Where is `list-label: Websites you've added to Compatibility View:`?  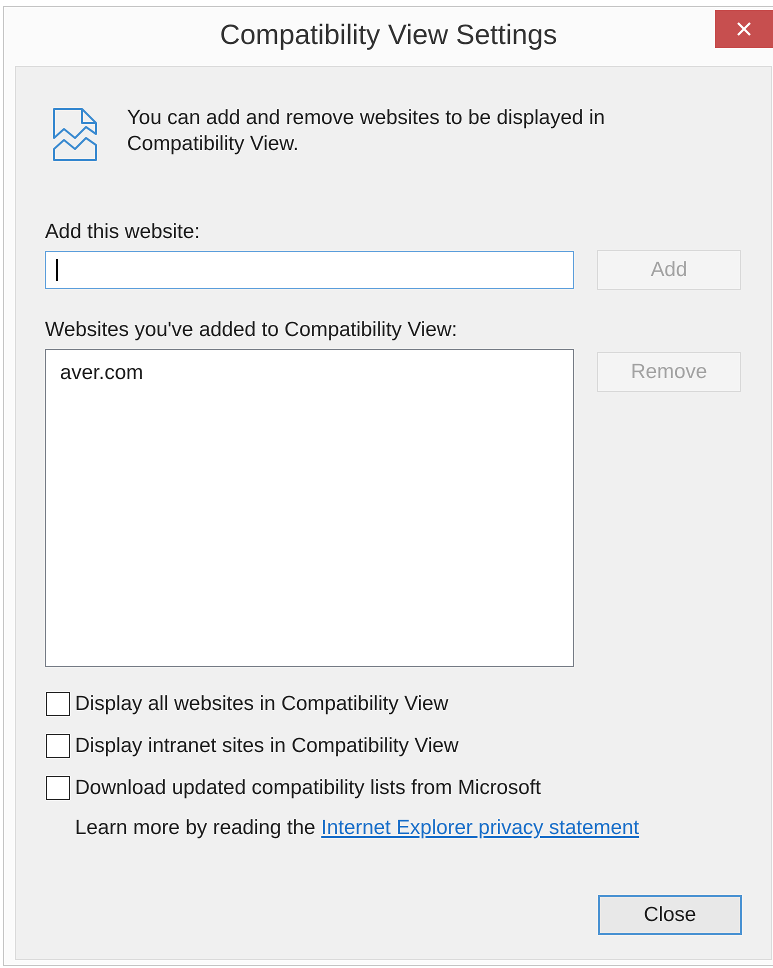 list-label: Websites you've added to Compatibility View: is located at coordinates (251, 330).